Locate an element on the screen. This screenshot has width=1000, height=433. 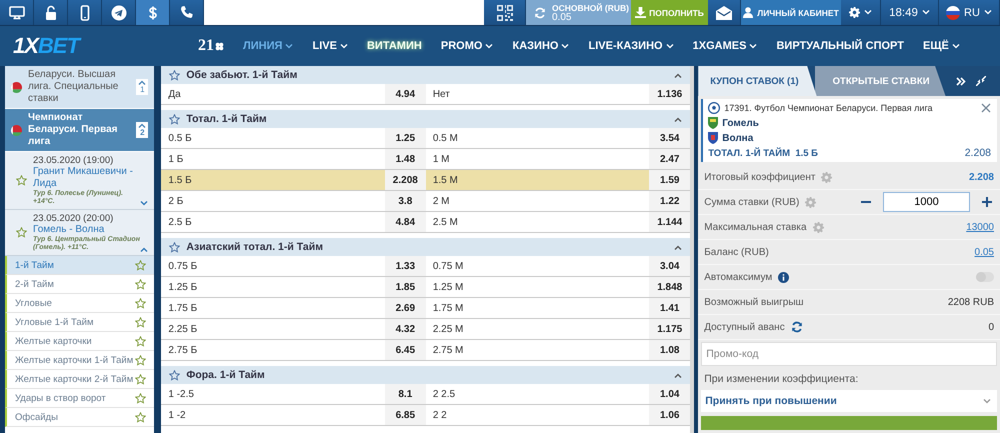
match-teams: Гомель - Волна is located at coordinates (86, 230).